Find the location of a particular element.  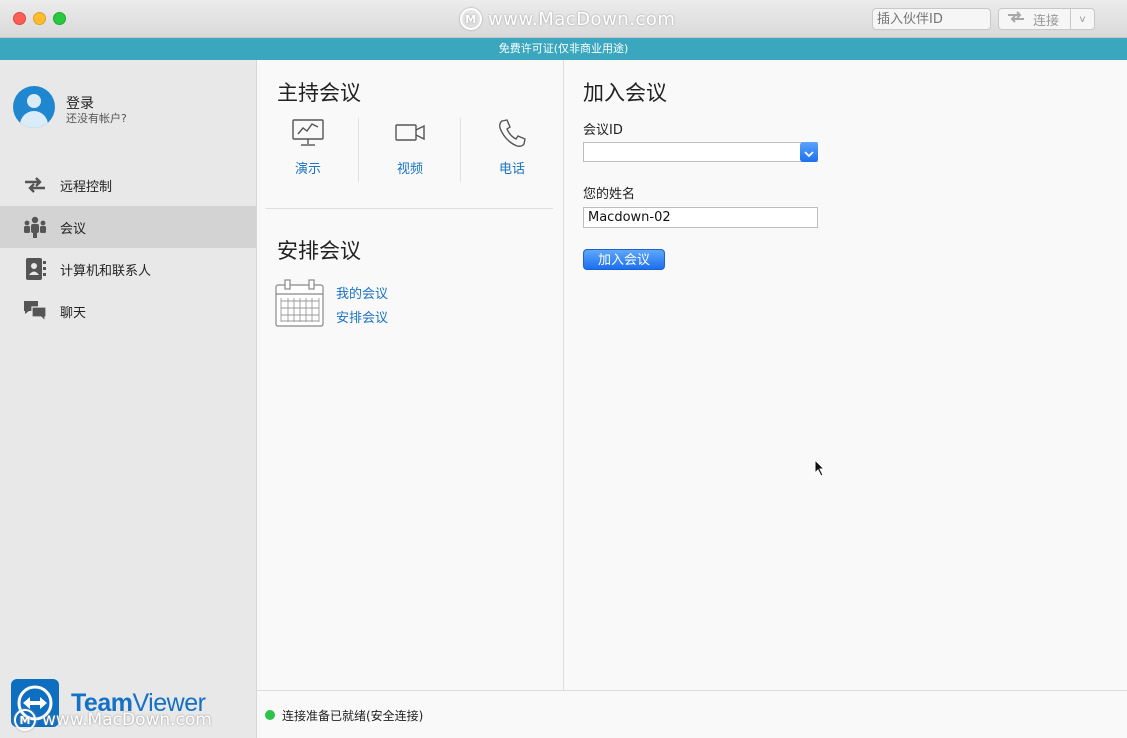

meeting-id-combobox is located at coordinates (700, 152).